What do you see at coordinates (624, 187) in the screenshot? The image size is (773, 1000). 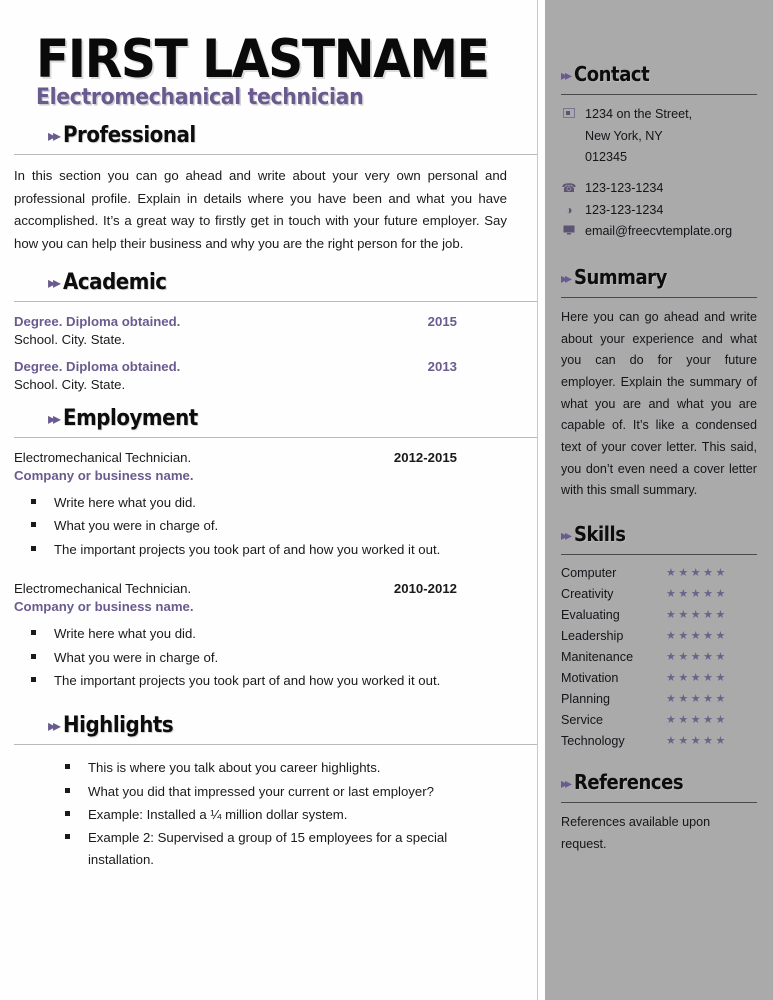 I see `contact-phone-value: 123-123-1234` at bounding box center [624, 187].